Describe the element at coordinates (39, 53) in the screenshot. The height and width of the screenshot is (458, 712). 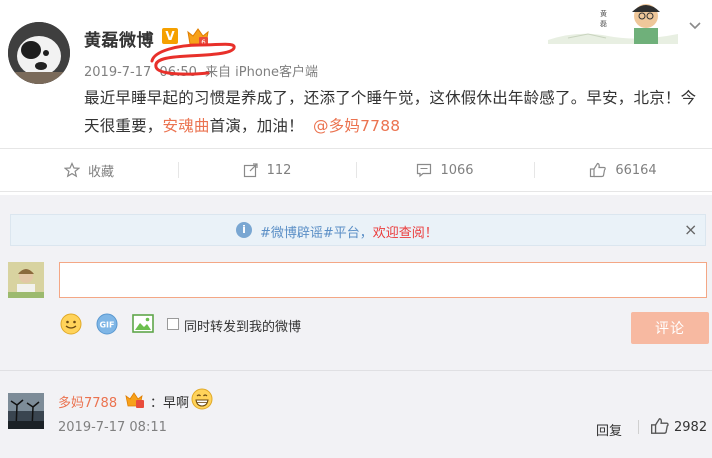
I see `post-author-avatar` at that location.